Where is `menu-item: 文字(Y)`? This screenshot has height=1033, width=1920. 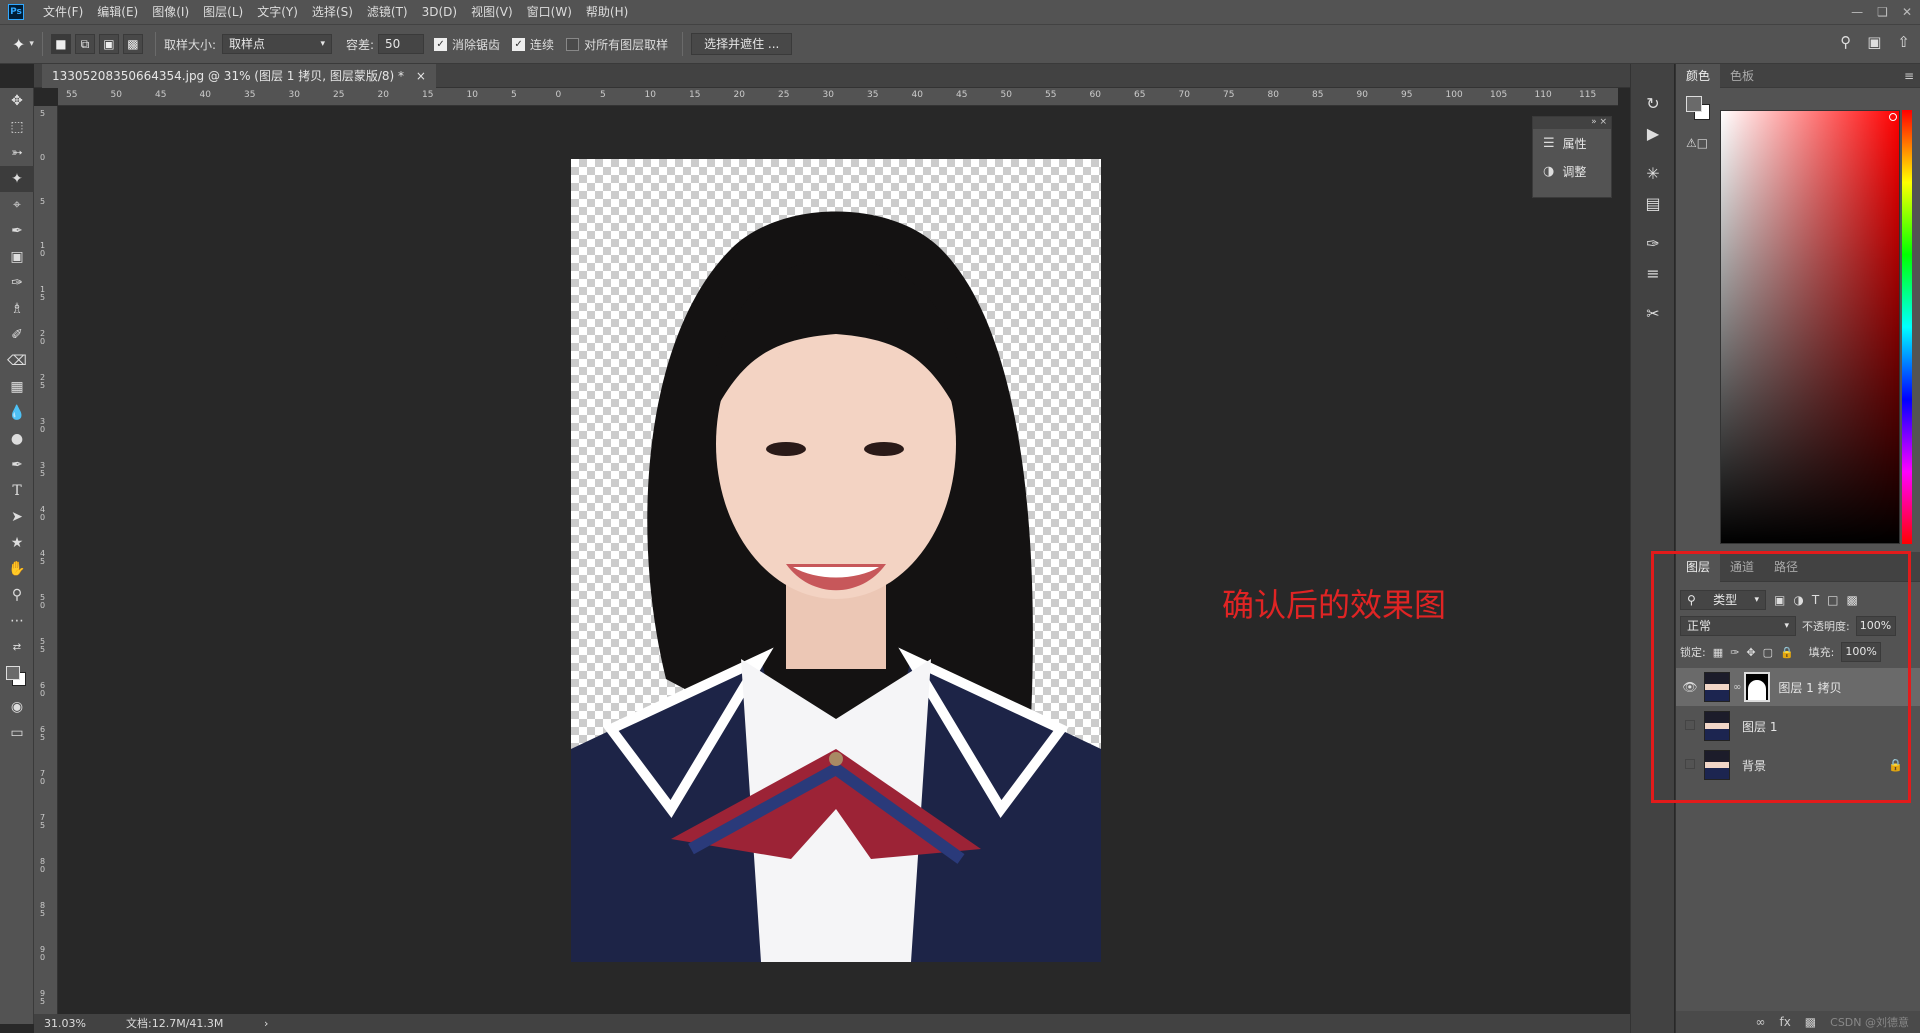
menu-item: 文字(Y) is located at coordinates (277, 12).